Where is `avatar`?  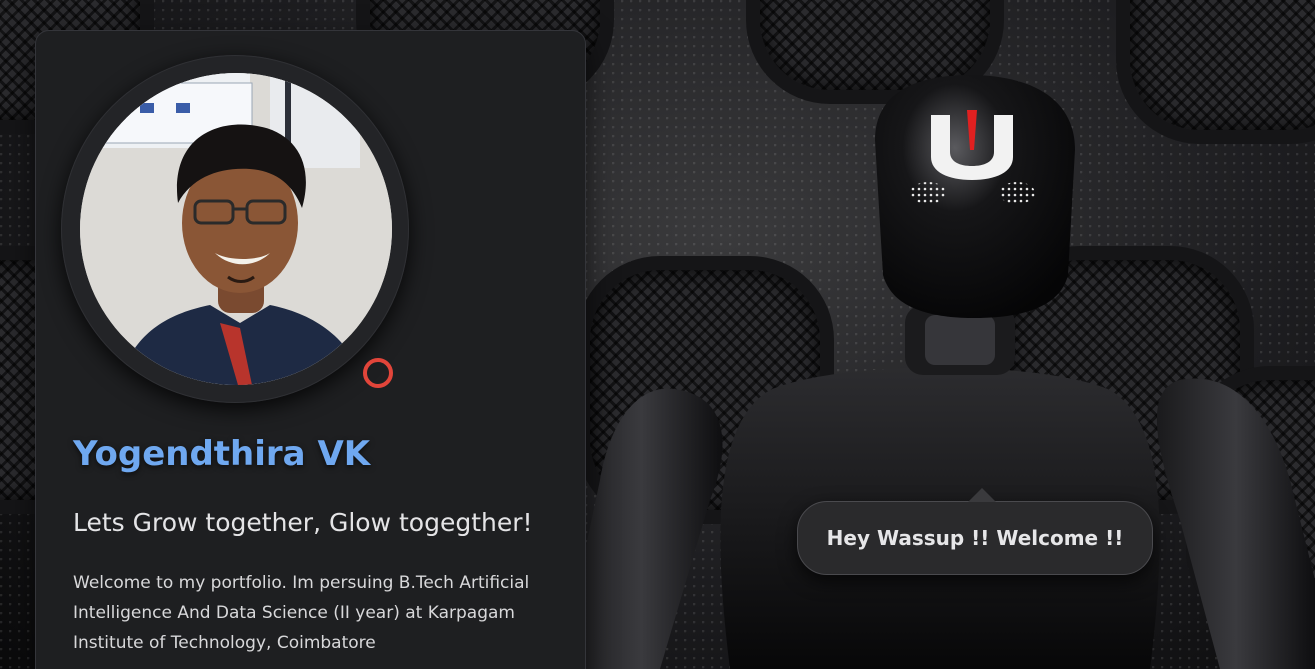 avatar is located at coordinates (236, 229).